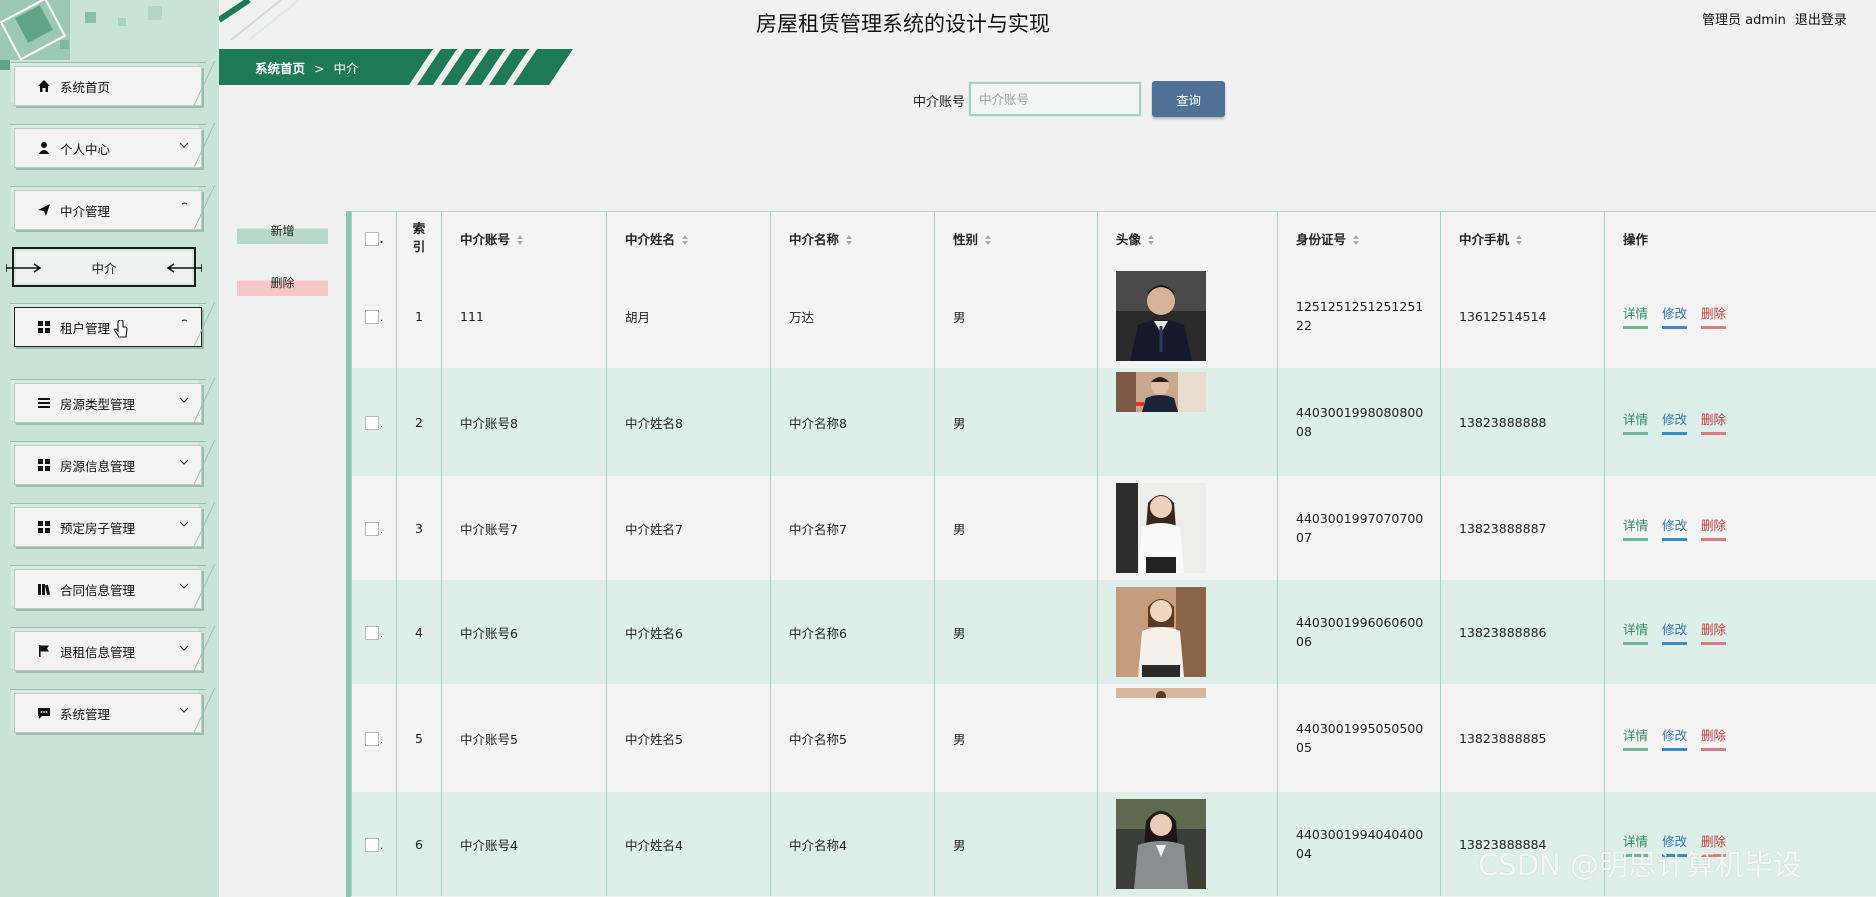 The width and height of the screenshot is (1876, 897). What do you see at coordinates (1016, 237) in the screenshot?
I see `column-header-gender: 性别` at bounding box center [1016, 237].